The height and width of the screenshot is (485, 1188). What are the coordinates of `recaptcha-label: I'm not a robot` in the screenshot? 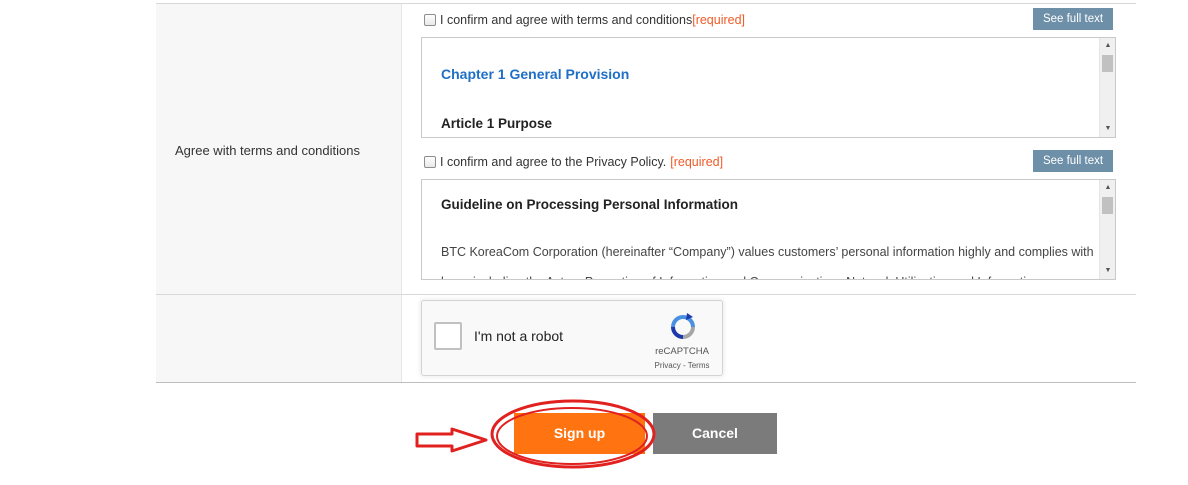 It's located at (519, 336).